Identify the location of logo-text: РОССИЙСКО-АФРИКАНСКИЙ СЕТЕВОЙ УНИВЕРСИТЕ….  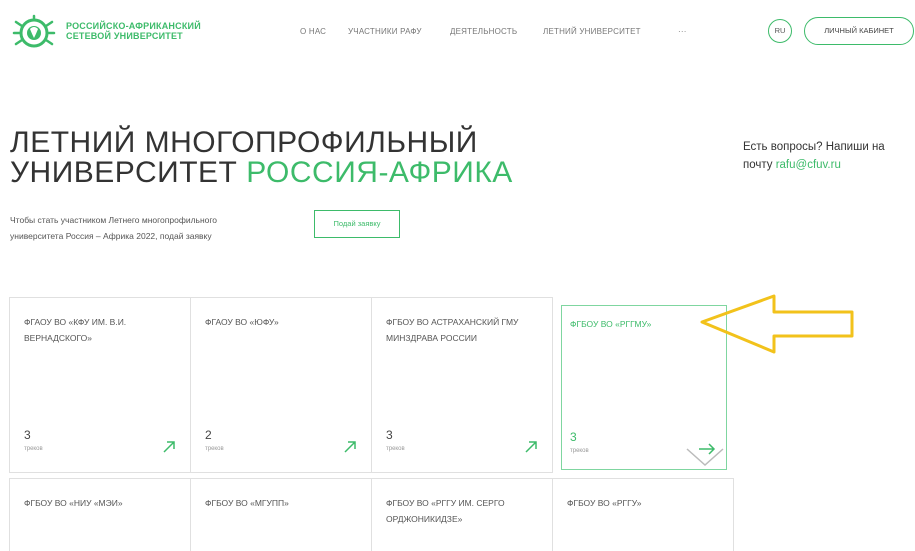
(133, 31).